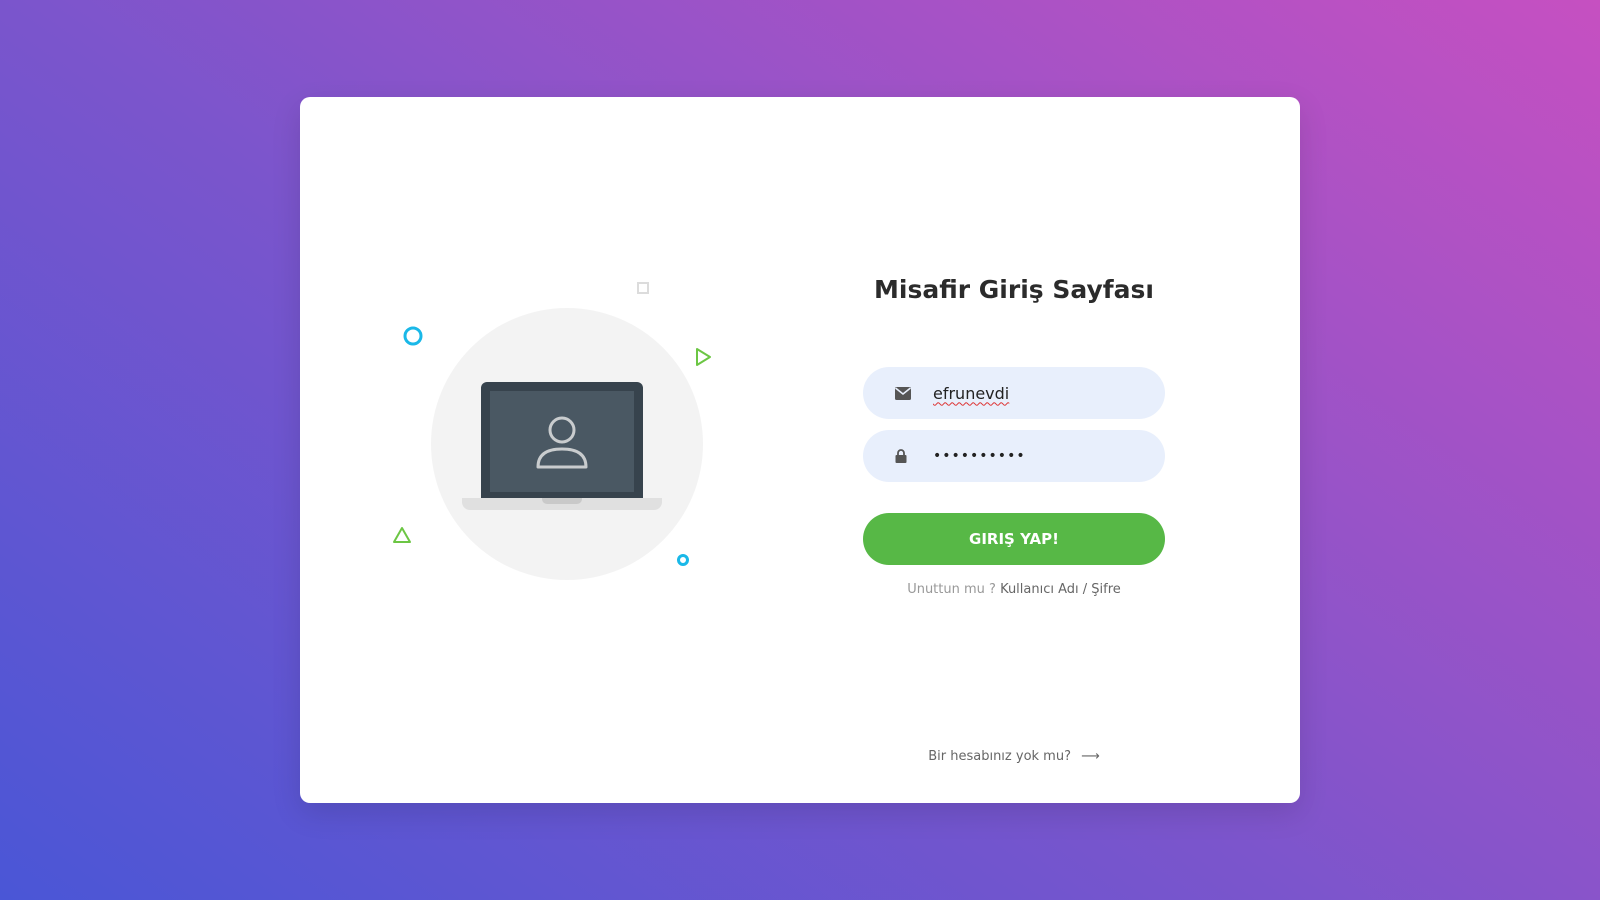  I want to click on play-triangle-deco-icon, so click(703, 357).